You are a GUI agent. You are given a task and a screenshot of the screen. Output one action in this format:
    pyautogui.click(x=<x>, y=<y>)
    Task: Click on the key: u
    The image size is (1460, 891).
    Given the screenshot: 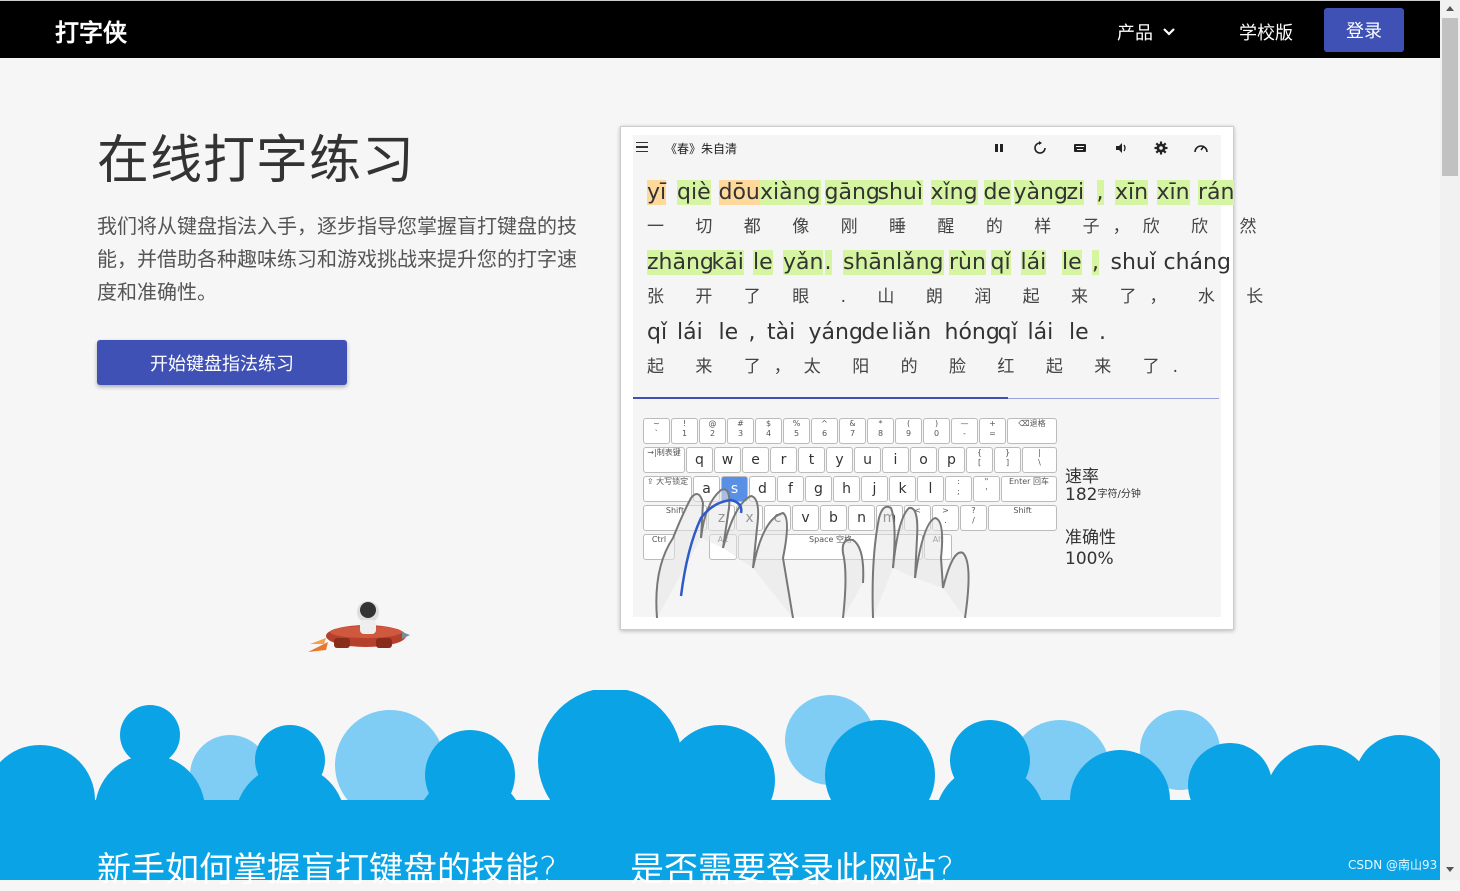 What is the action you would take?
    pyautogui.click(x=867, y=460)
    